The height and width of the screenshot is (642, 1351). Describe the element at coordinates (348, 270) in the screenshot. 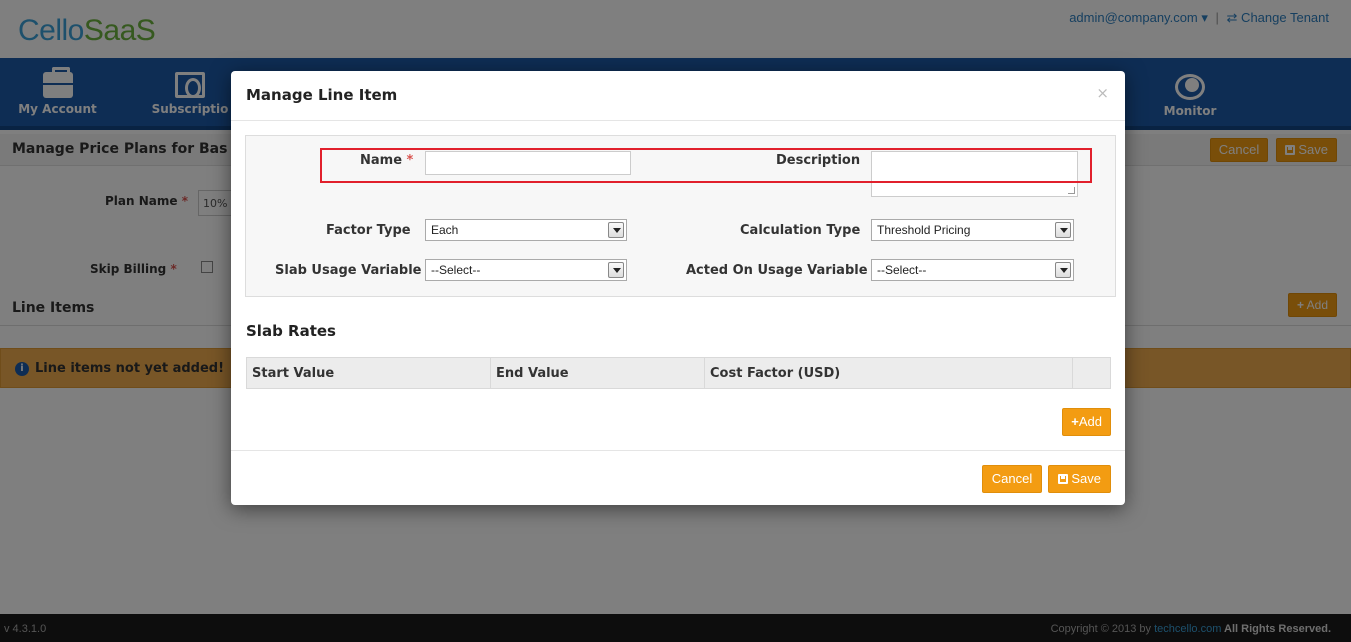

I see `slab-usage-variable-label: Slab Usage Variable` at that location.